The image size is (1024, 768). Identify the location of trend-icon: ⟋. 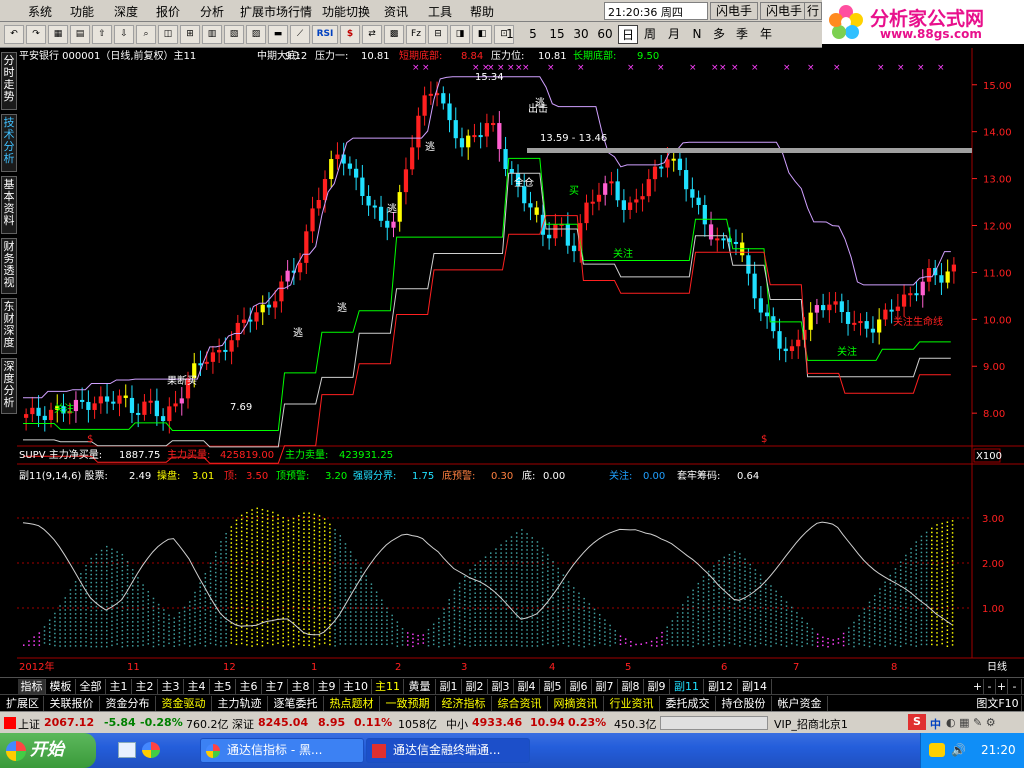
(300, 34).